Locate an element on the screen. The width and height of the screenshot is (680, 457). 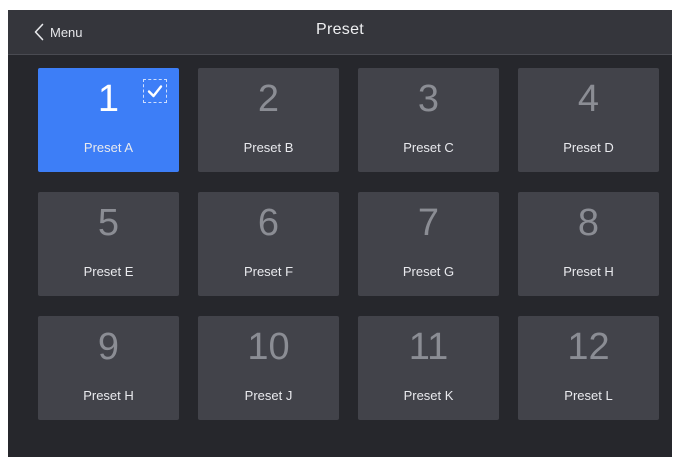
preset-tile-6: 6 Preset F is located at coordinates (268, 244).